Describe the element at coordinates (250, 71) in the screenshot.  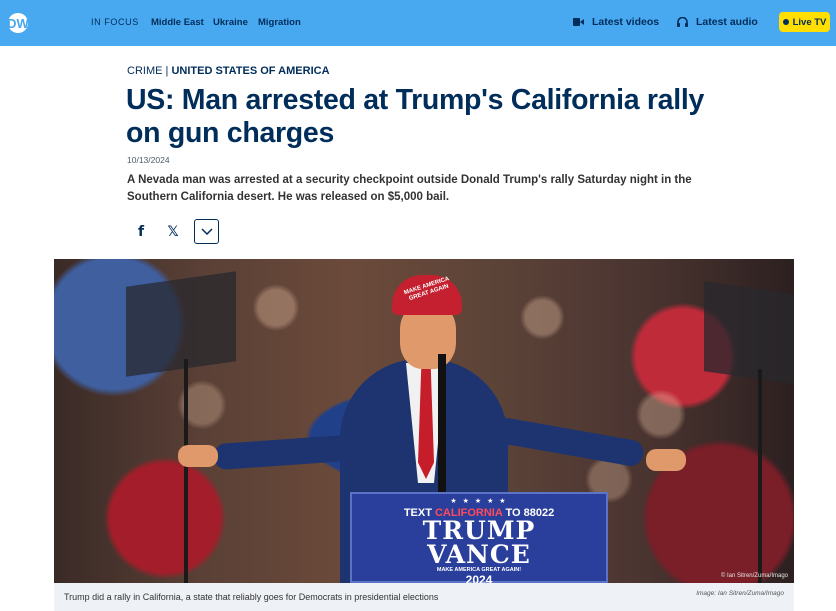
I see `country-link: UNITED STATES OF AMERICA` at that location.